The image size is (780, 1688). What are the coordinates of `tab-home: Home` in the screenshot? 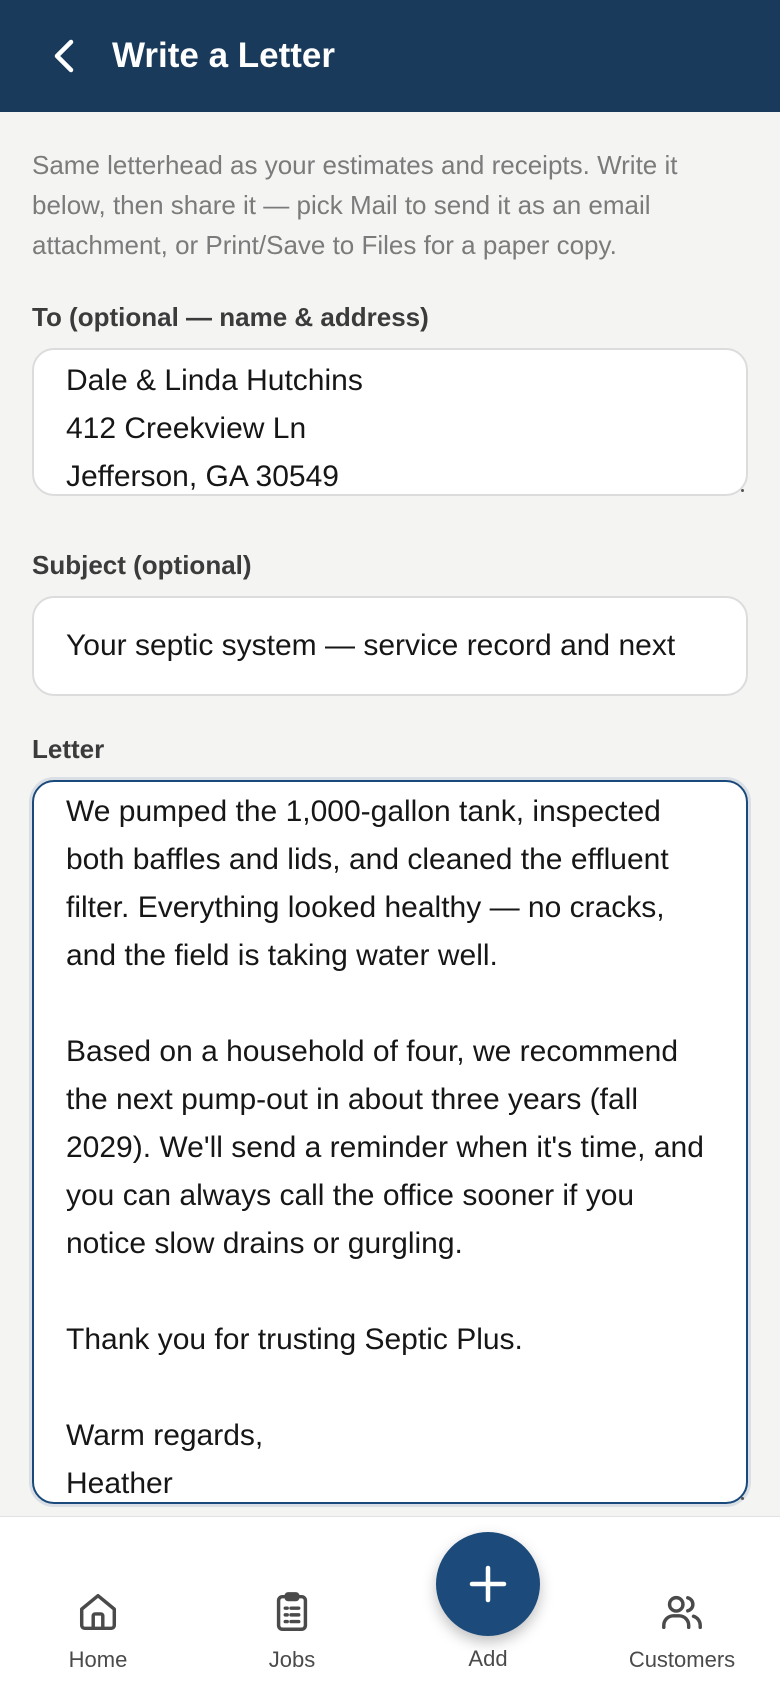 It's located at (98, 1631).